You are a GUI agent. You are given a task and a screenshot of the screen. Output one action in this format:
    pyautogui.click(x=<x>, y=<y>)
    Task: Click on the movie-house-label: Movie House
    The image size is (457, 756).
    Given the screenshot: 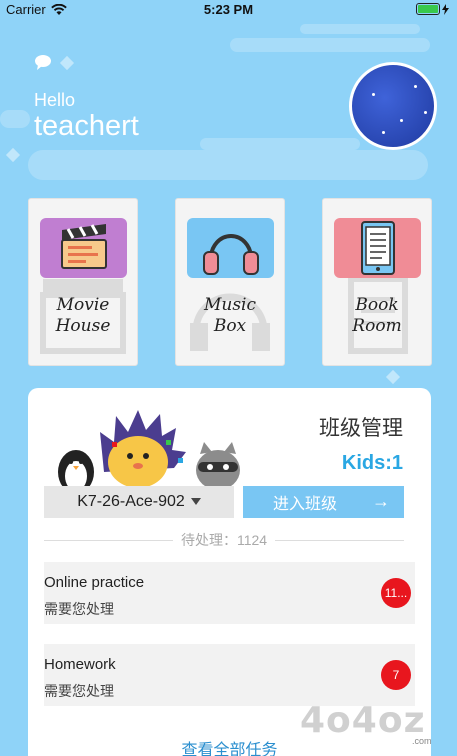 What is the action you would take?
    pyautogui.click(x=83, y=315)
    